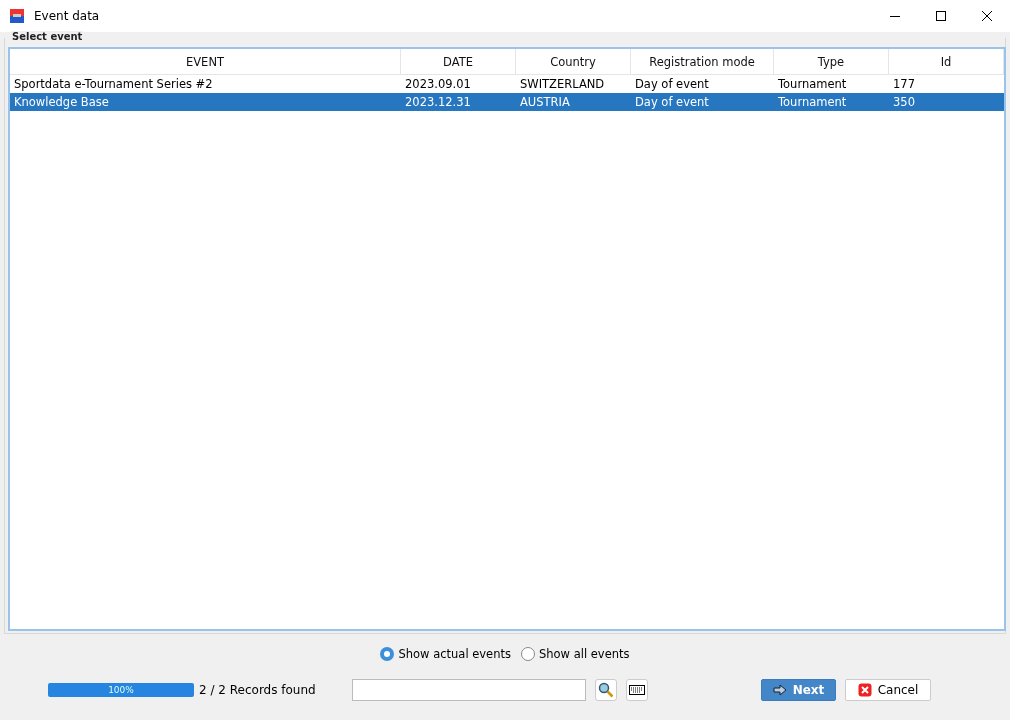 The width and height of the screenshot is (1010, 720). I want to click on search-button, so click(606, 690).